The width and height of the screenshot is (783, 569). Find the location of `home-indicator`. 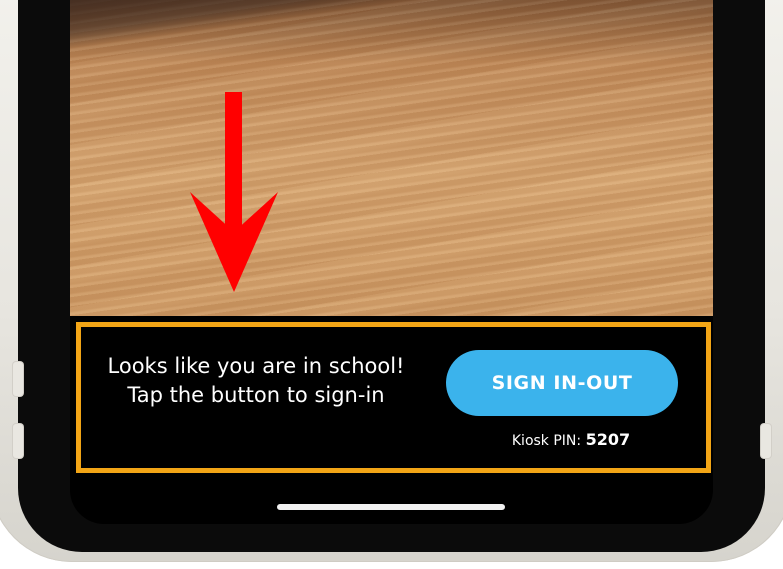

home-indicator is located at coordinates (391, 507).